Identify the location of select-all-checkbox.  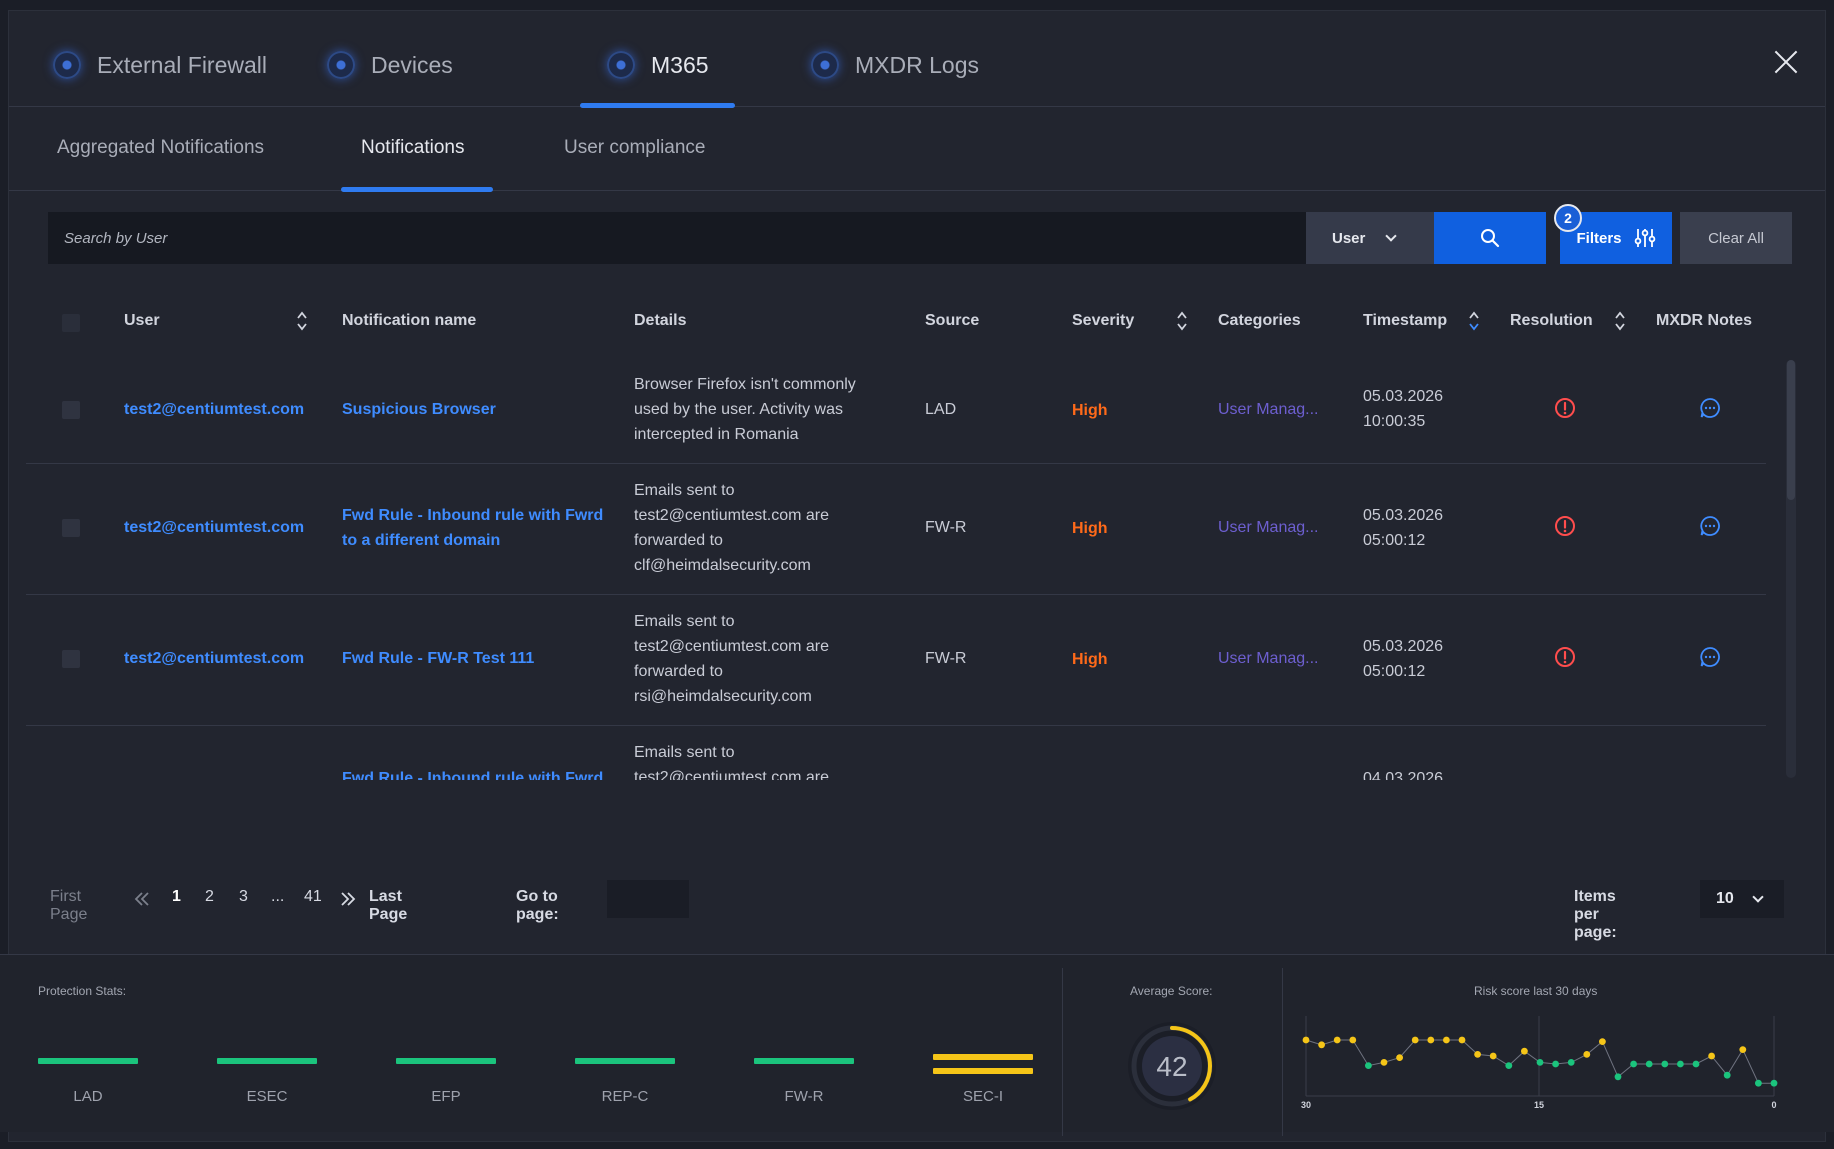
(71, 323).